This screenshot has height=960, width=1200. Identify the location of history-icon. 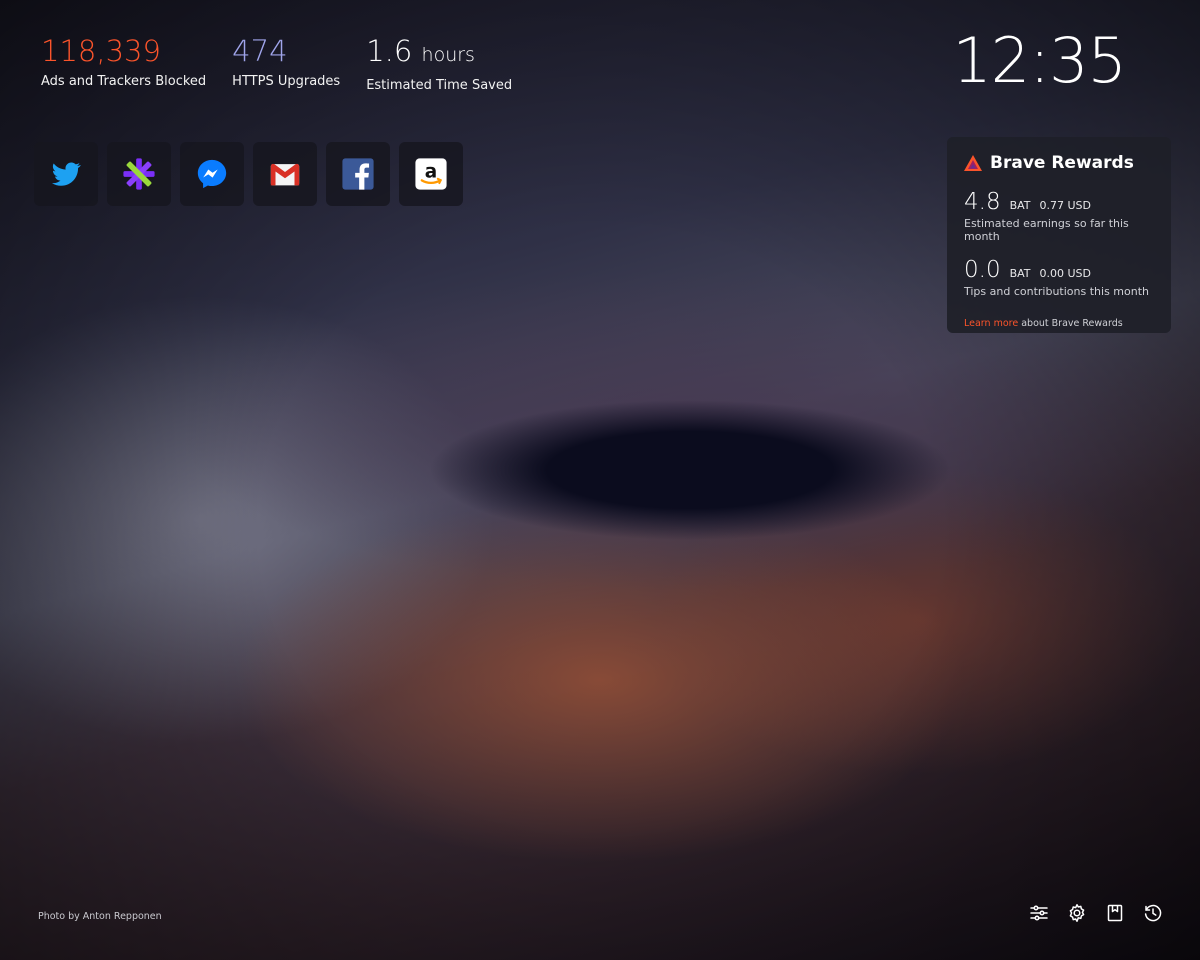
(1153, 913).